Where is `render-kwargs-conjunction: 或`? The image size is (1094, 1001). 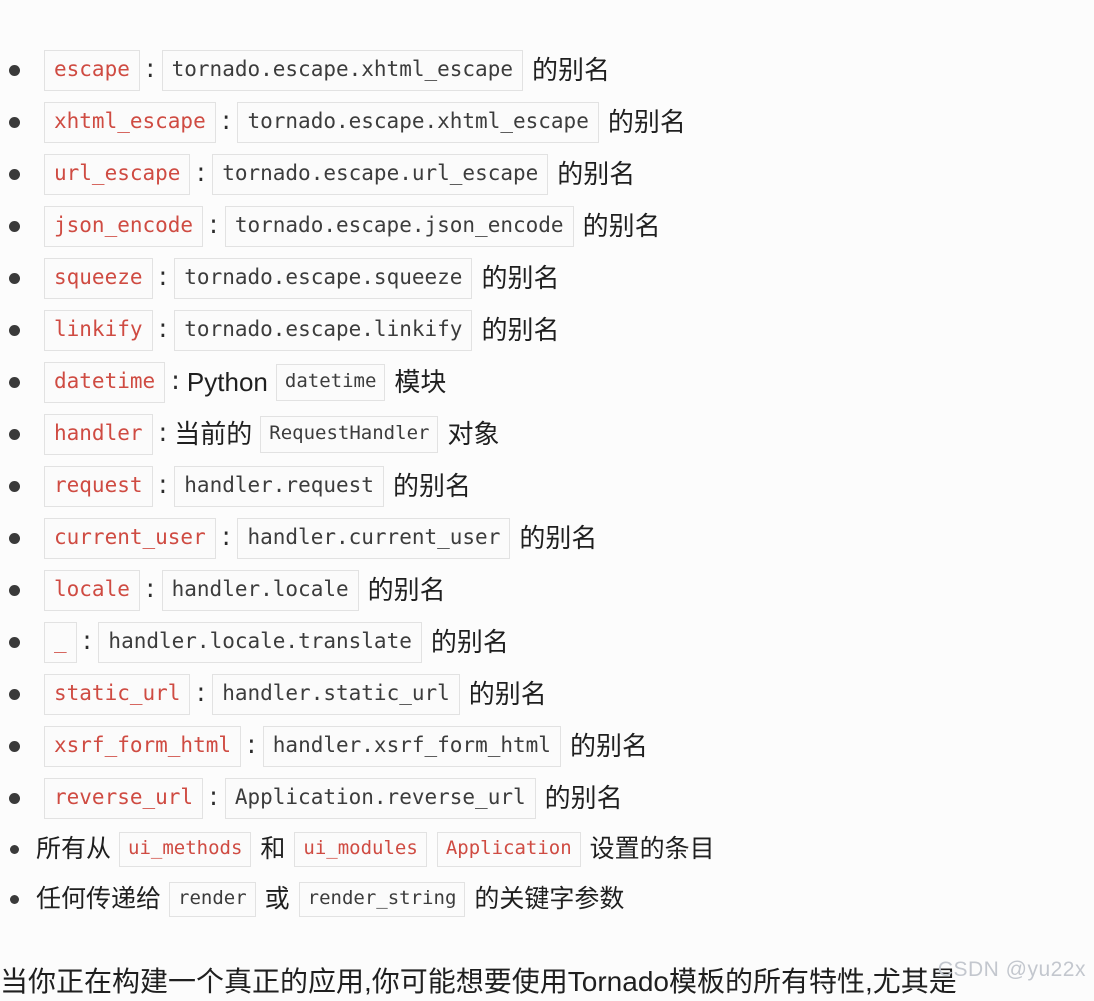 render-kwargs-conjunction: 或 is located at coordinates (277, 898).